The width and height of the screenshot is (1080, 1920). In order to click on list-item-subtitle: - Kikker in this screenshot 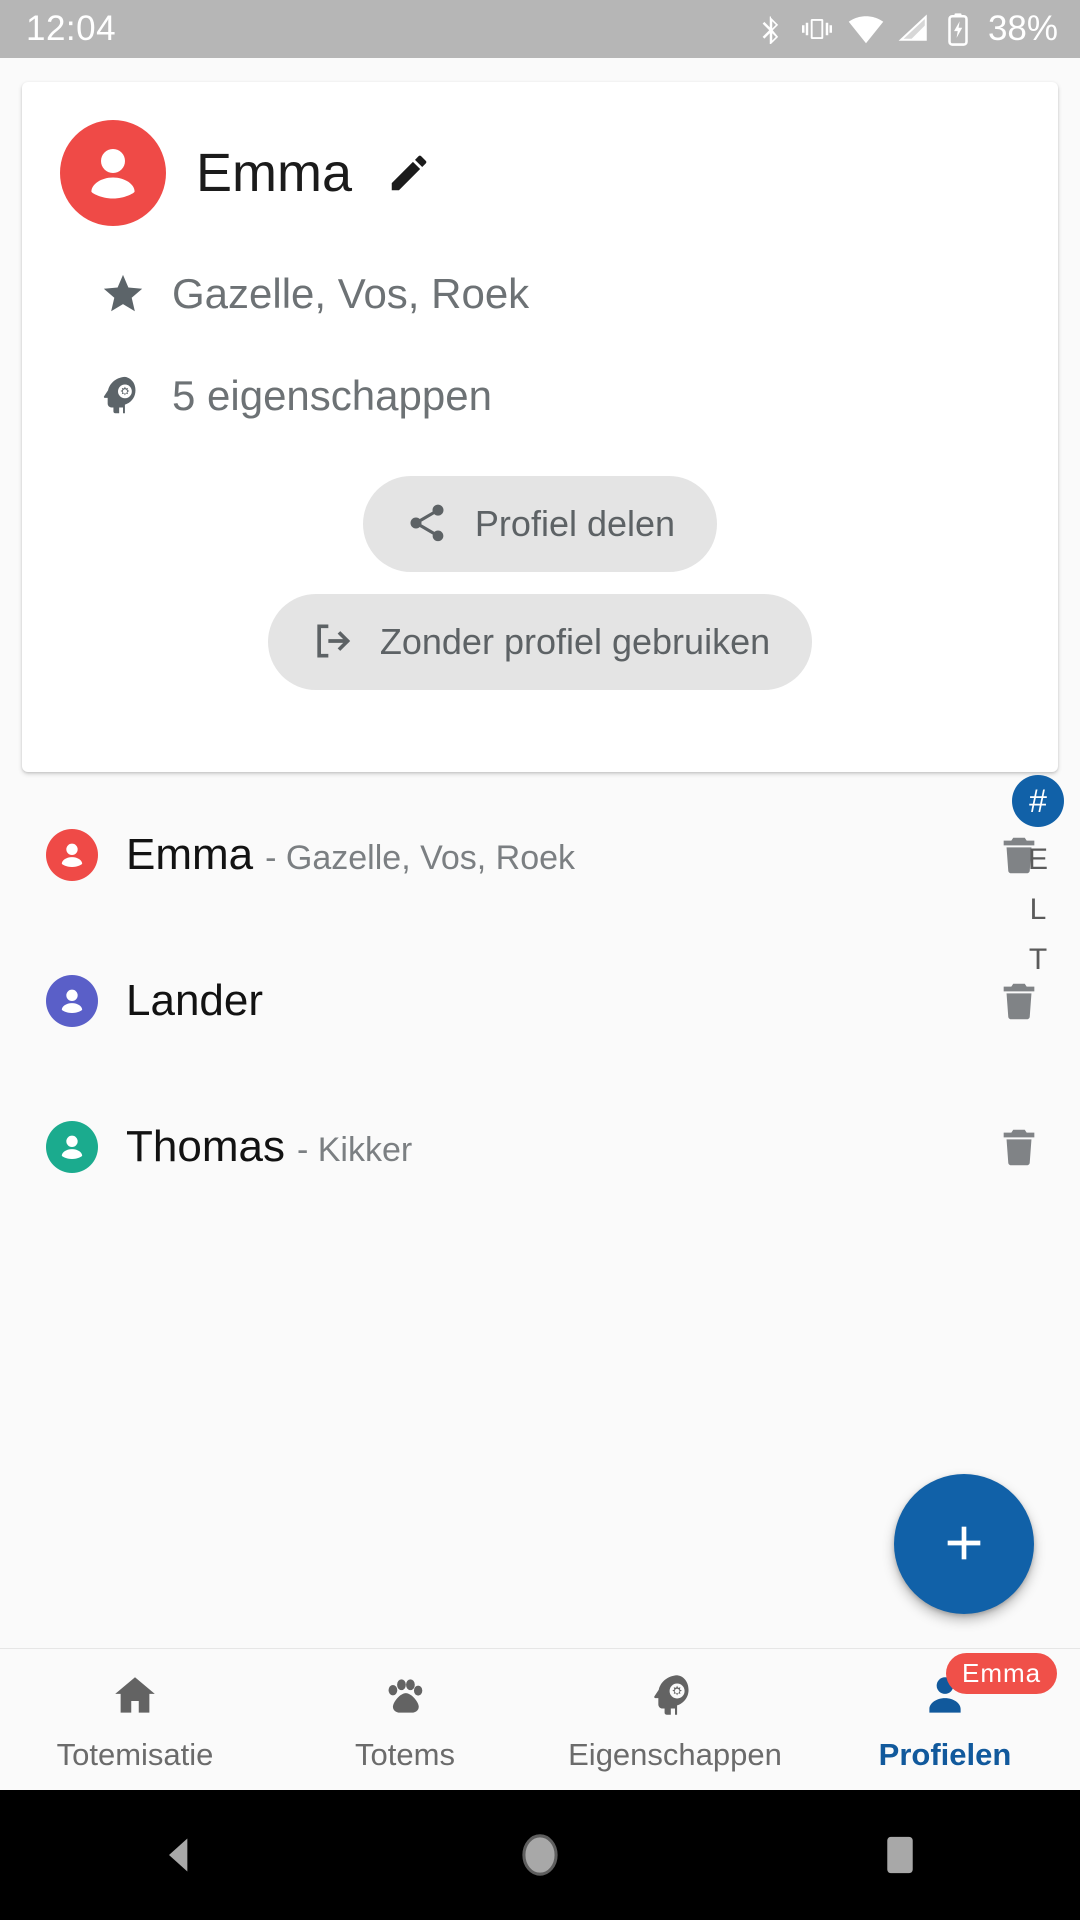, I will do `click(354, 1150)`.